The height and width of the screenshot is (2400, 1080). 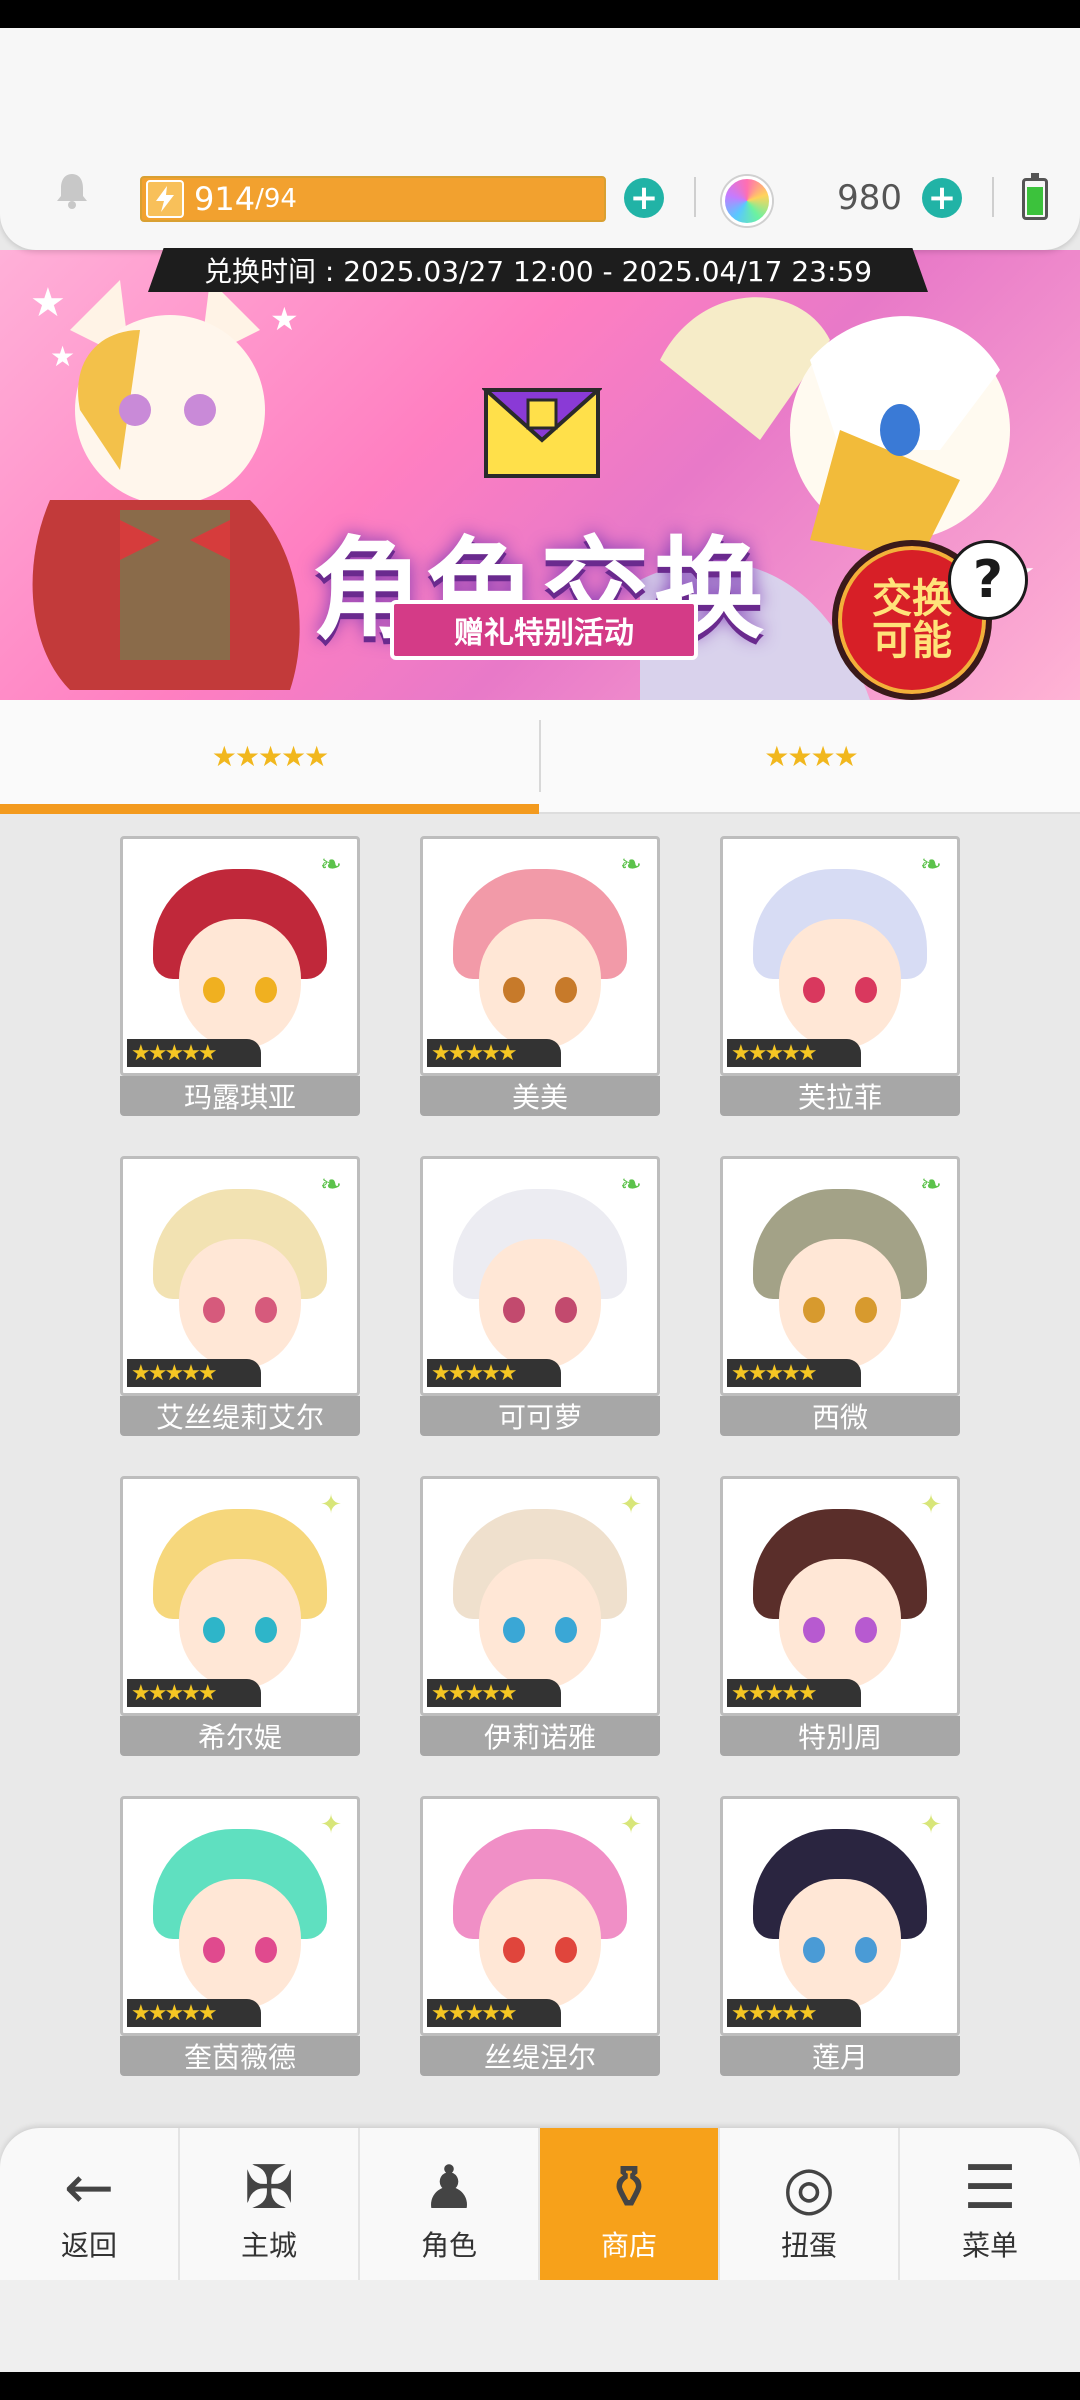 I want to click on tab-5-star: ★★★★★, so click(x=269, y=757).